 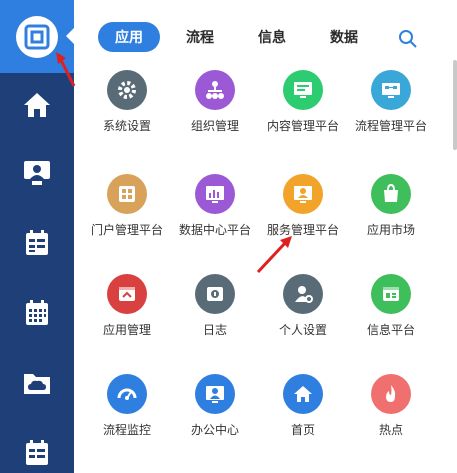 I want to click on tab-data: 数据, so click(x=344, y=37).